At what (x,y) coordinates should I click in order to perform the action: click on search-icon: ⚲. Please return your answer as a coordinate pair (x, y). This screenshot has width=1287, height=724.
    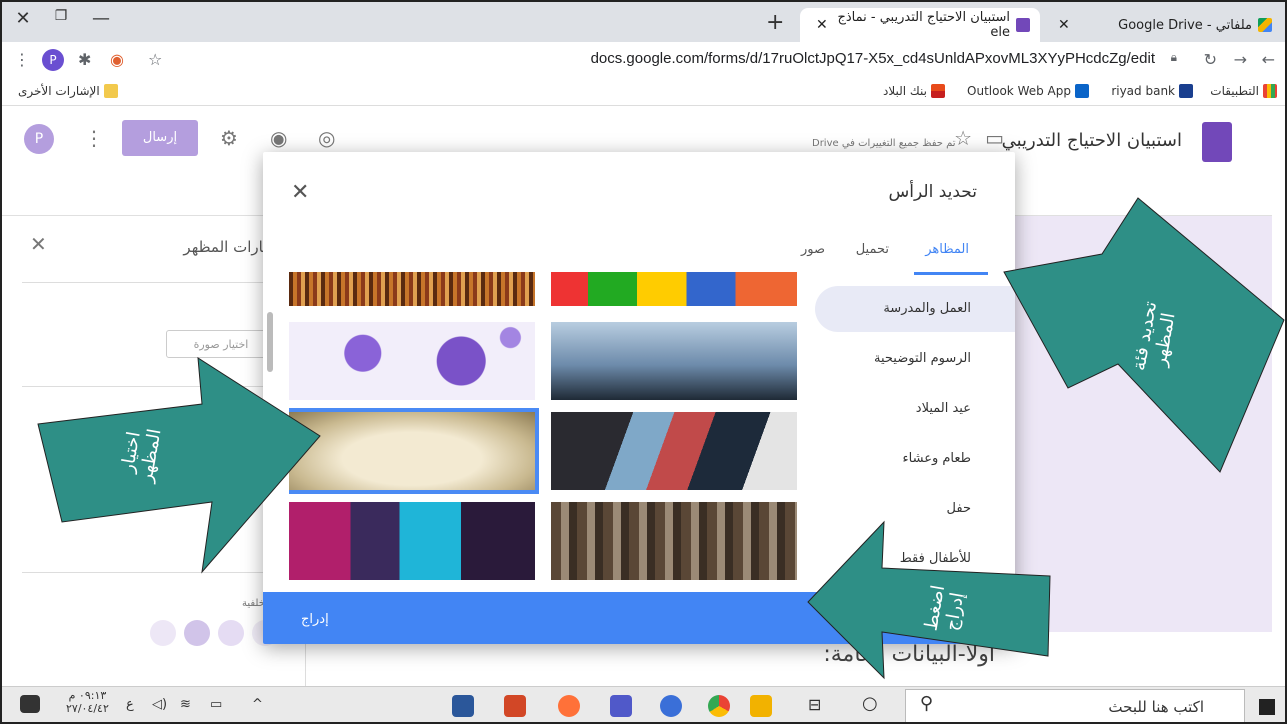
    Looking at the image, I should click on (926, 703).